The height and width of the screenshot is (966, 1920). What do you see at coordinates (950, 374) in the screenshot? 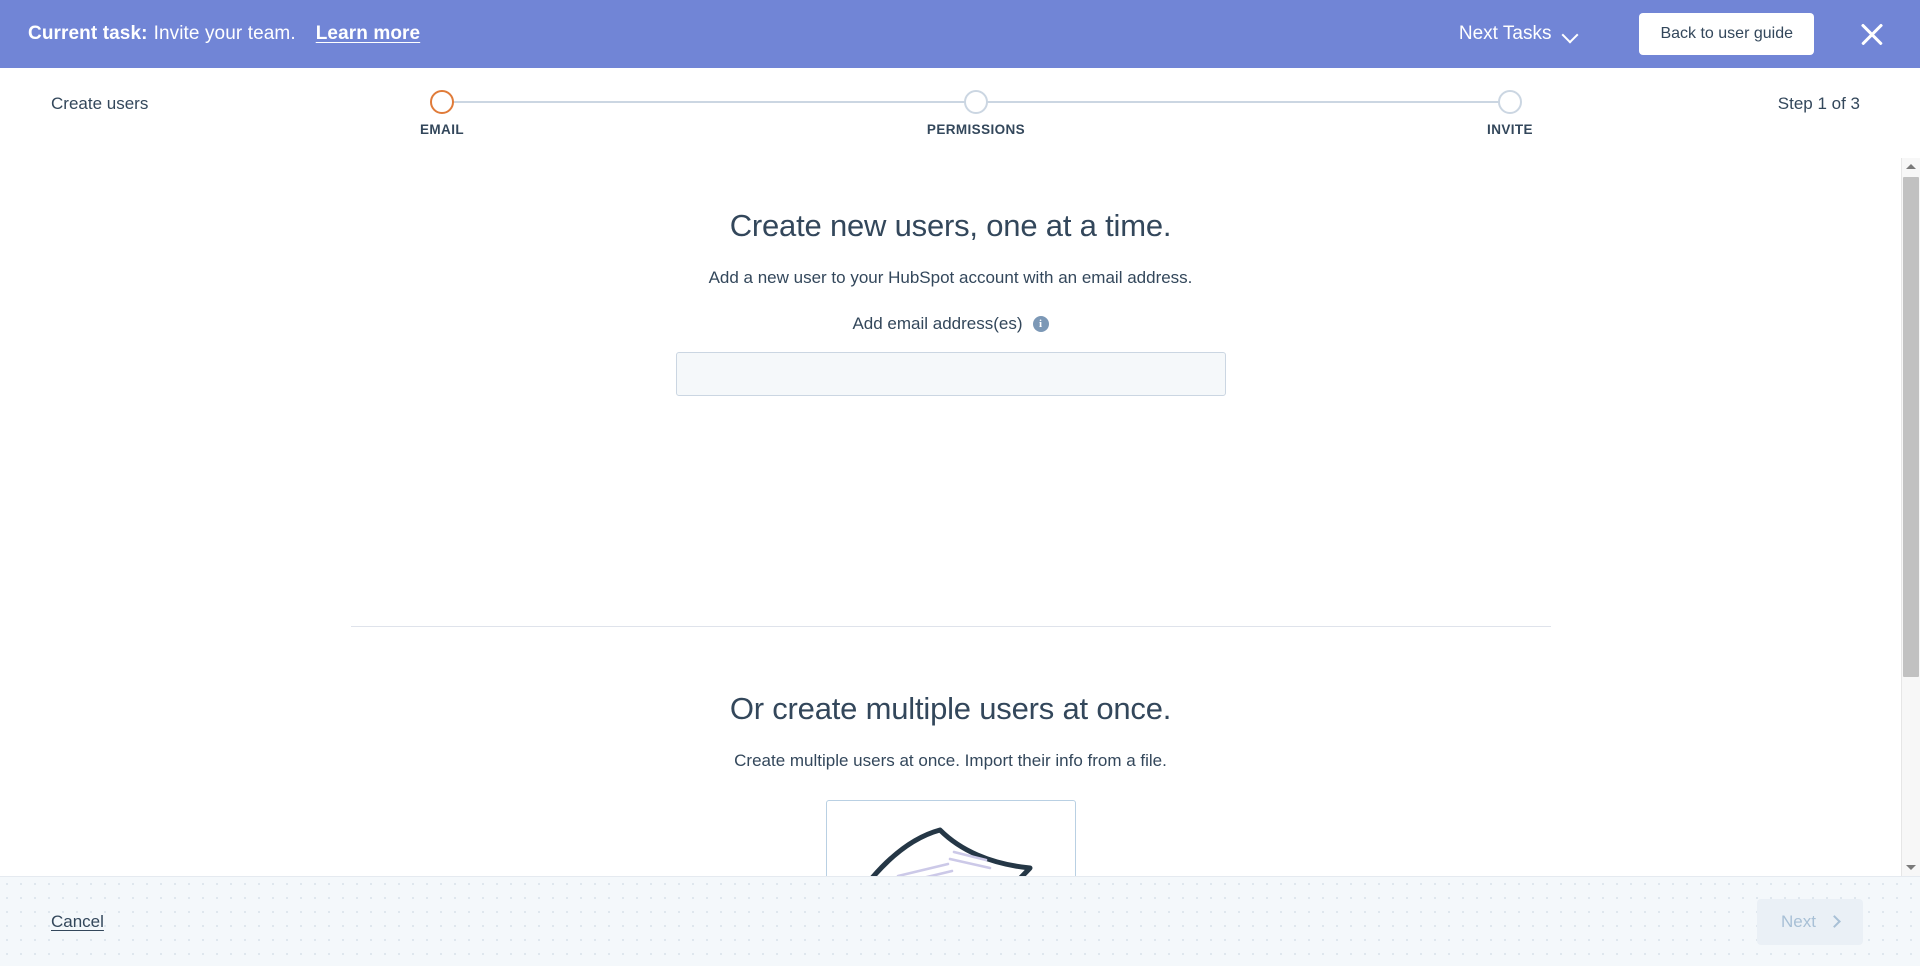
I see `email-input` at bounding box center [950, 374].